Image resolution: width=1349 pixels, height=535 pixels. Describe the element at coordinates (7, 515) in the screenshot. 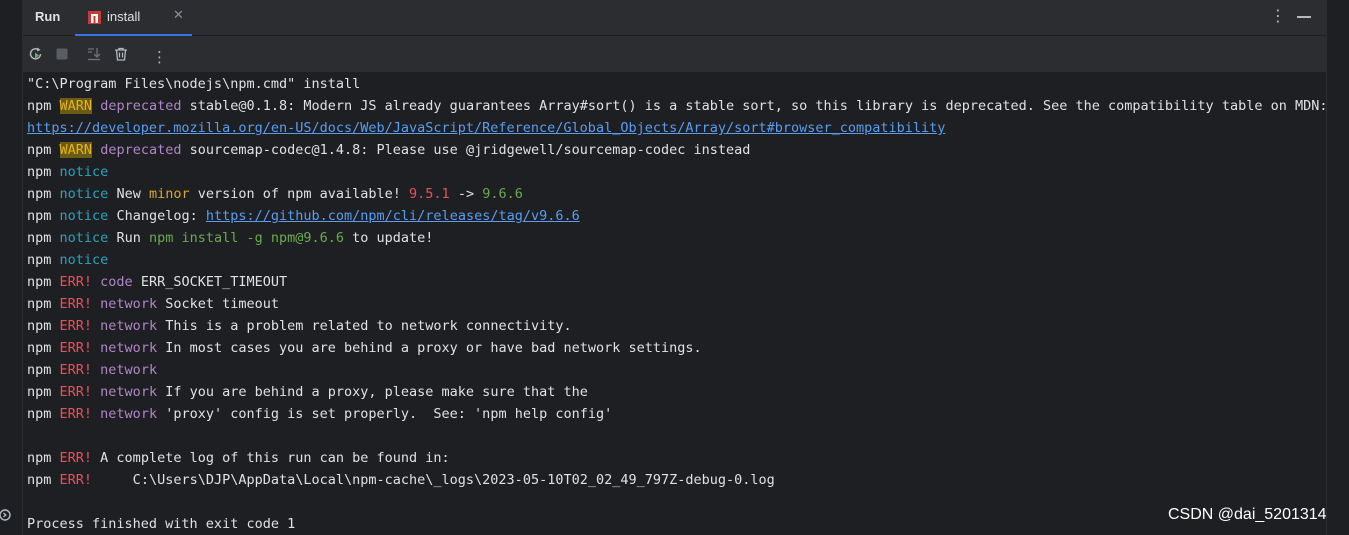

I see `debug-console-icon` at that location.